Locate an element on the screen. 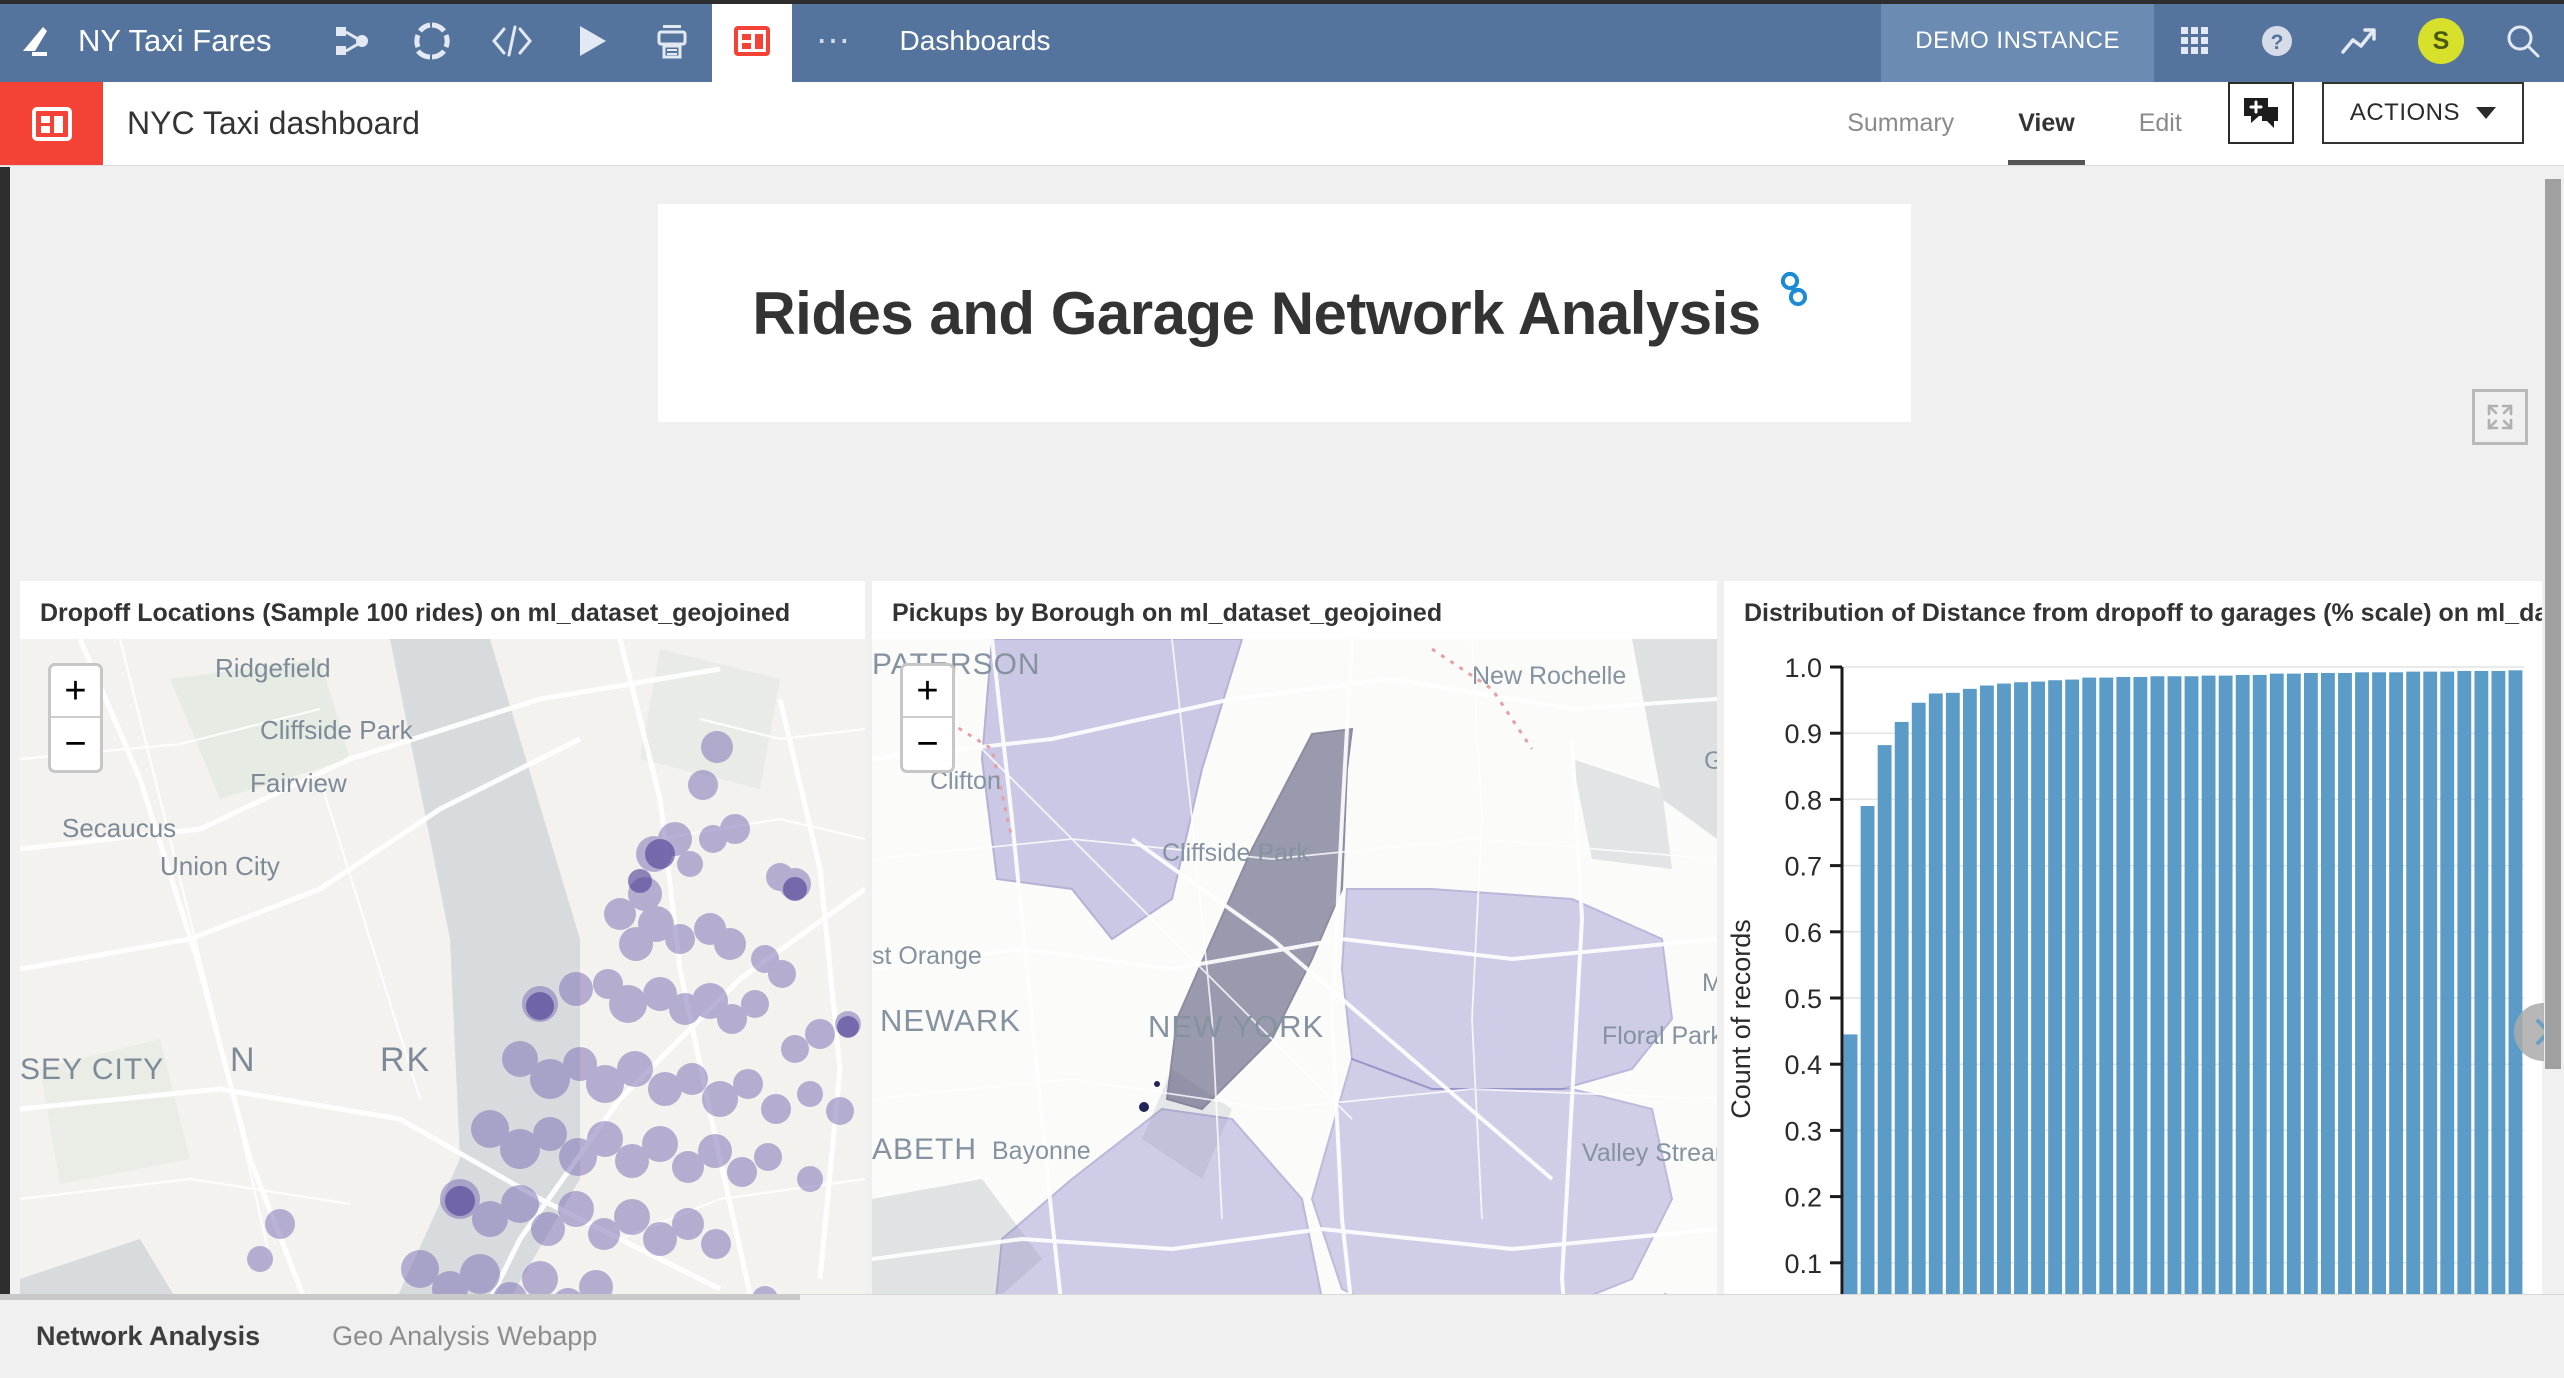 This screenshot has height=1378, width=2564. fullscreen-expand-icon is located at coordinates (2500, 417).